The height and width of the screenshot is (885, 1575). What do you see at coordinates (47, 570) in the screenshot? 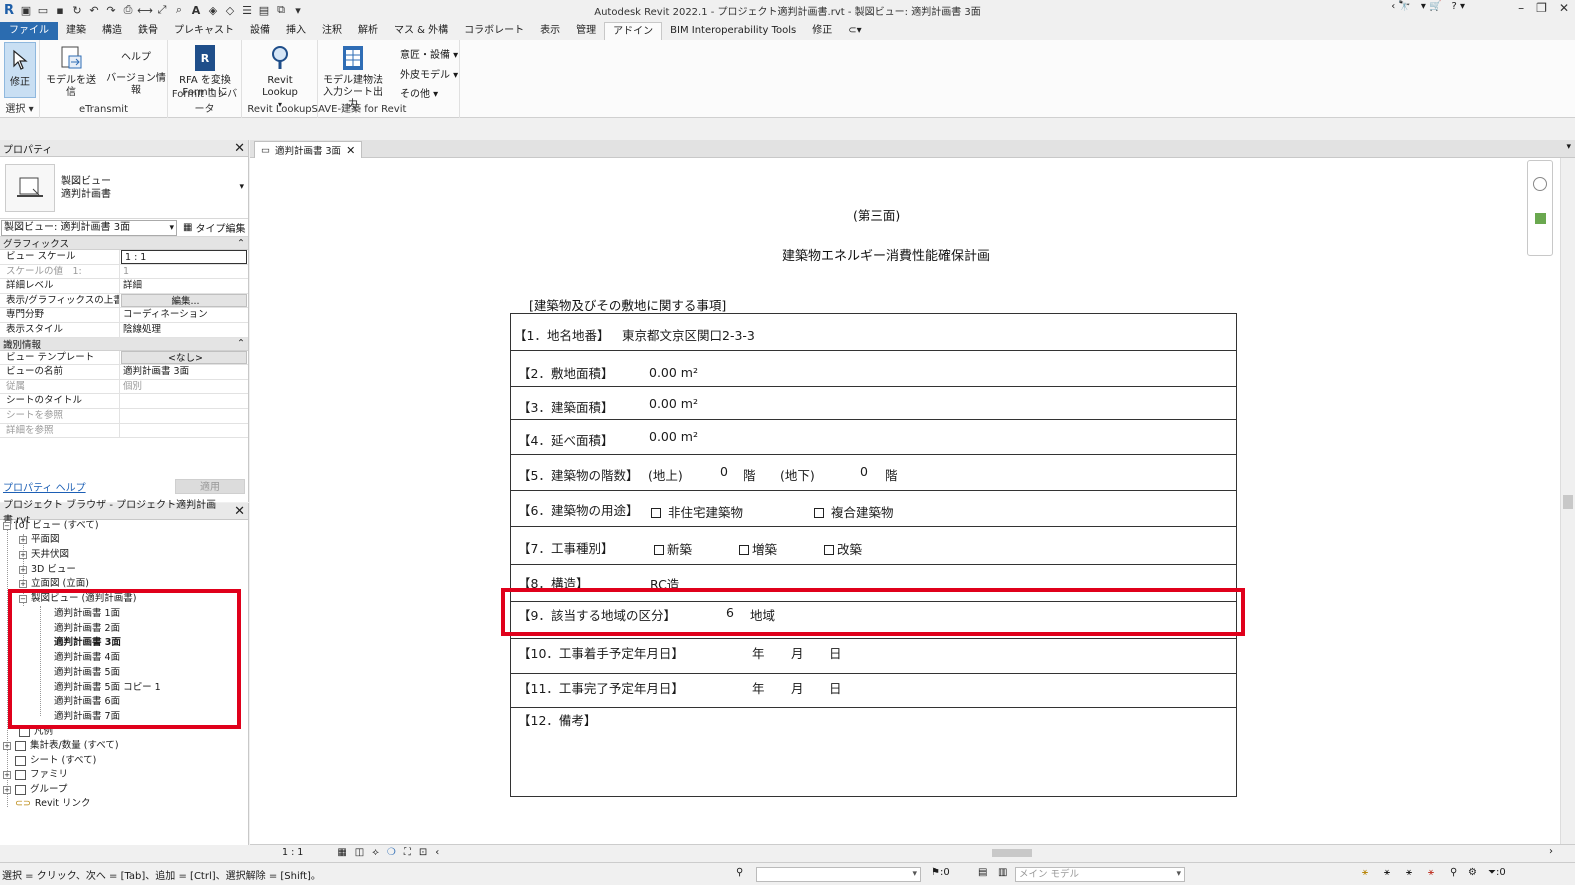
I see `tree-3d: +3D ビュー` at bounding box center [47, 570].